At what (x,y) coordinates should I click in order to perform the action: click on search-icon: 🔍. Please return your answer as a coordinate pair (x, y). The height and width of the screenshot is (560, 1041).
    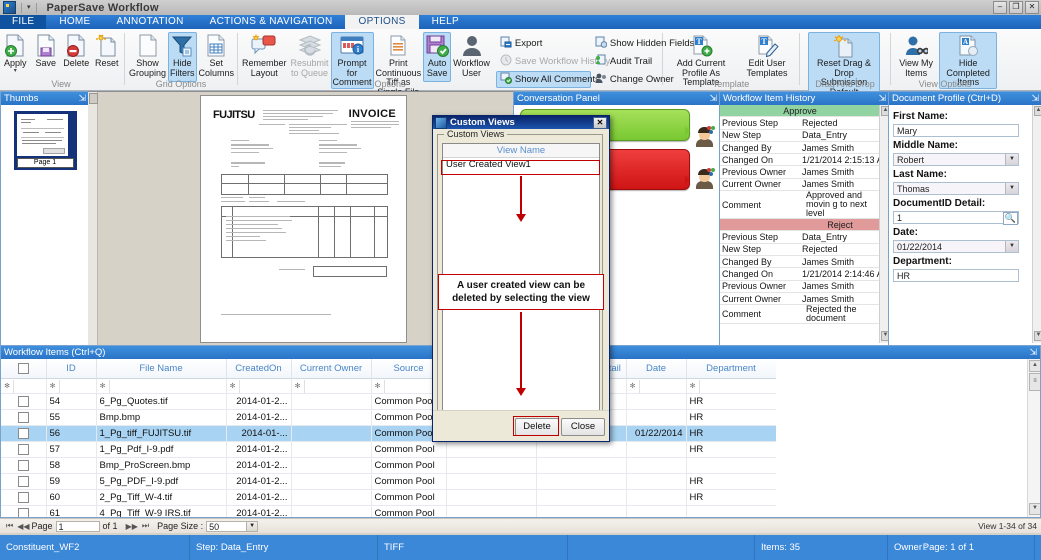
    Looking at the image, I should click on (1010, 218).